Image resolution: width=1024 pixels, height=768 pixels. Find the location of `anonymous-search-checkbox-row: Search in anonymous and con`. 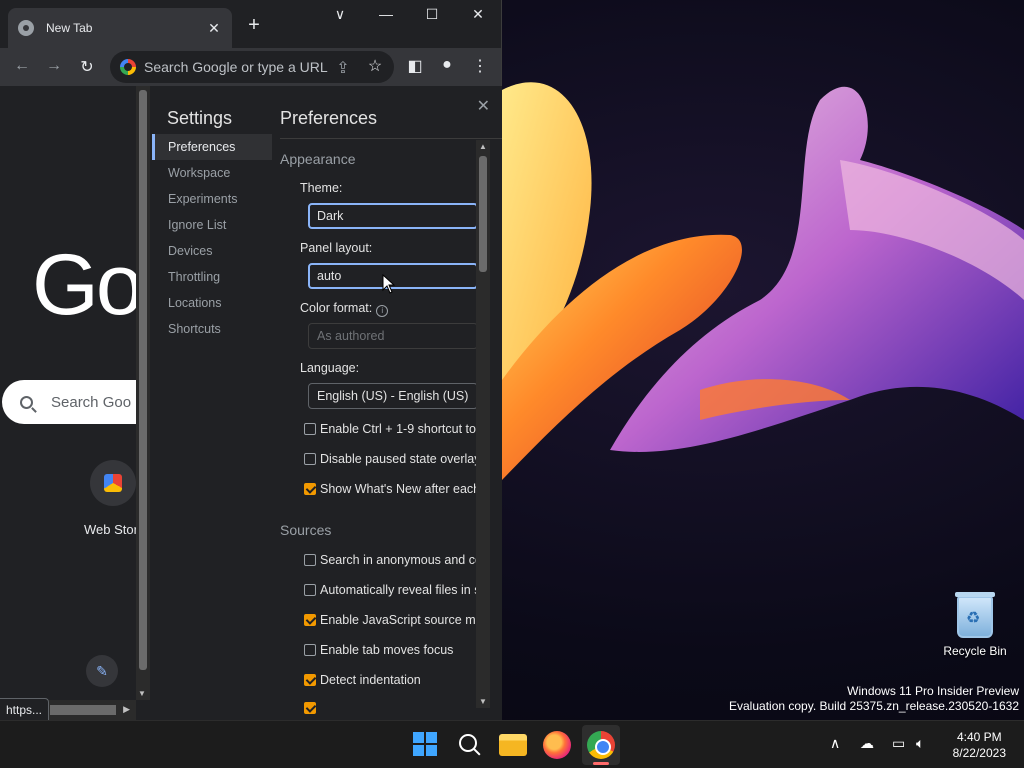

anonymous-search-checkbox-row: Search in anonymous and con is located at coordinates (396, 560).